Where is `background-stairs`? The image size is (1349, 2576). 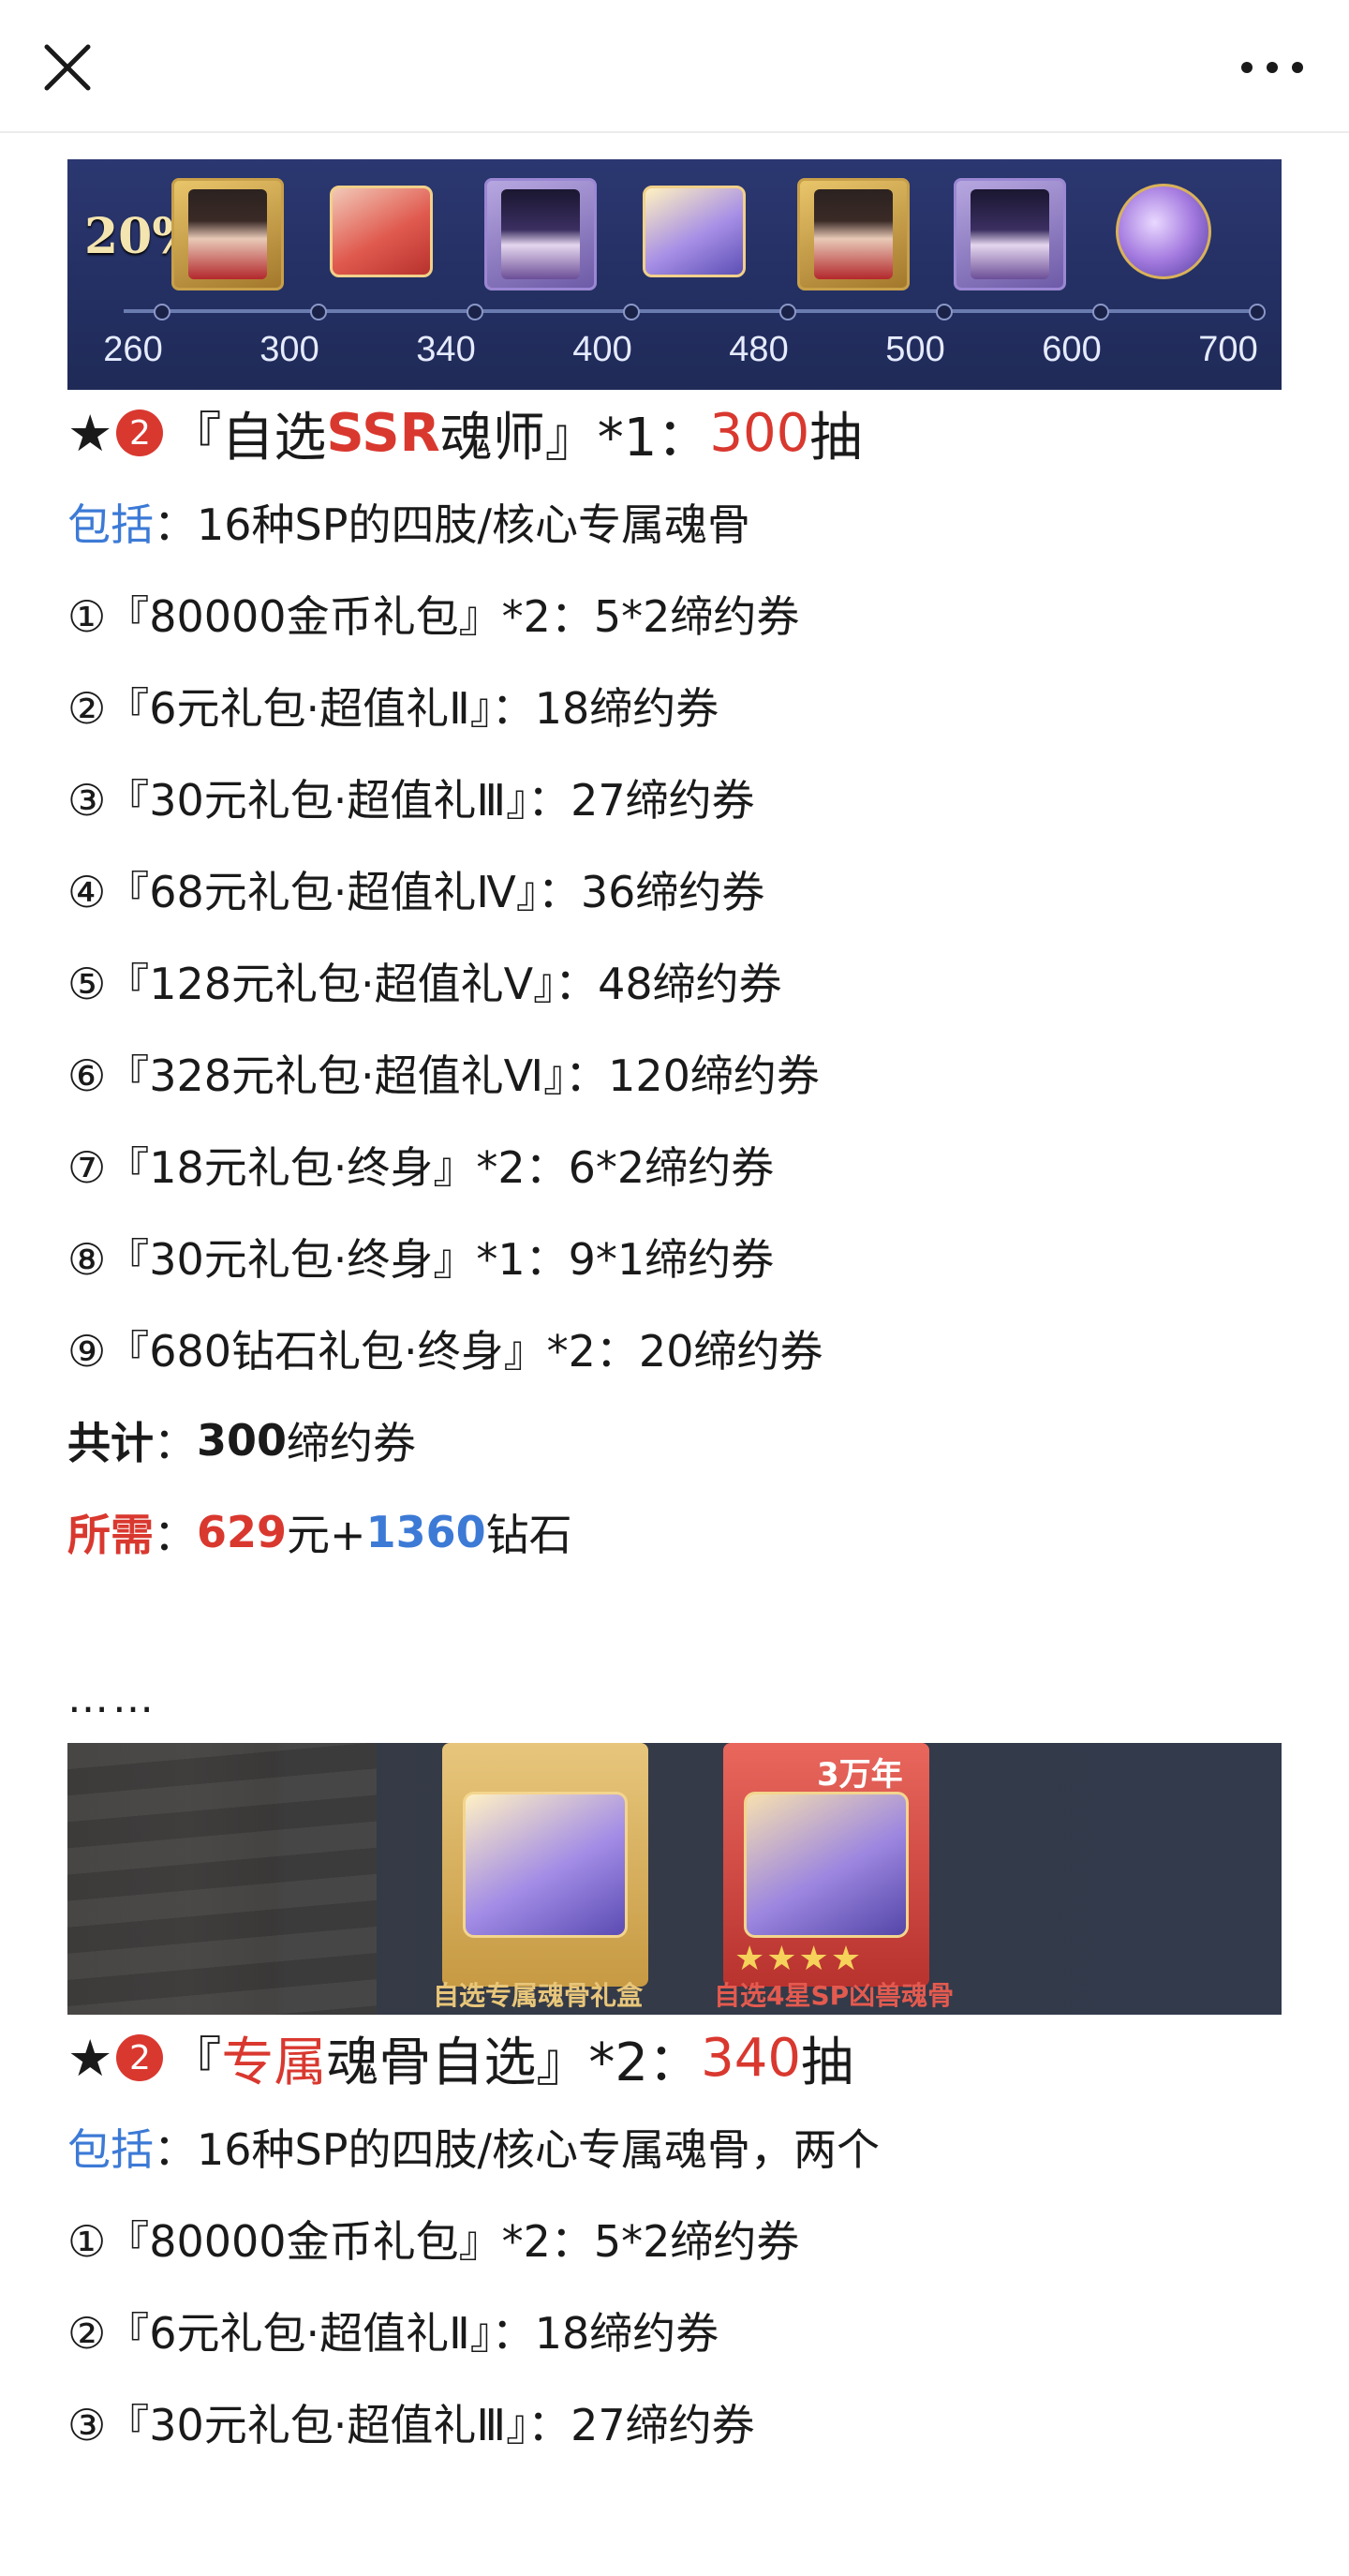
background-stairs is located at coordinates (222, 1879).